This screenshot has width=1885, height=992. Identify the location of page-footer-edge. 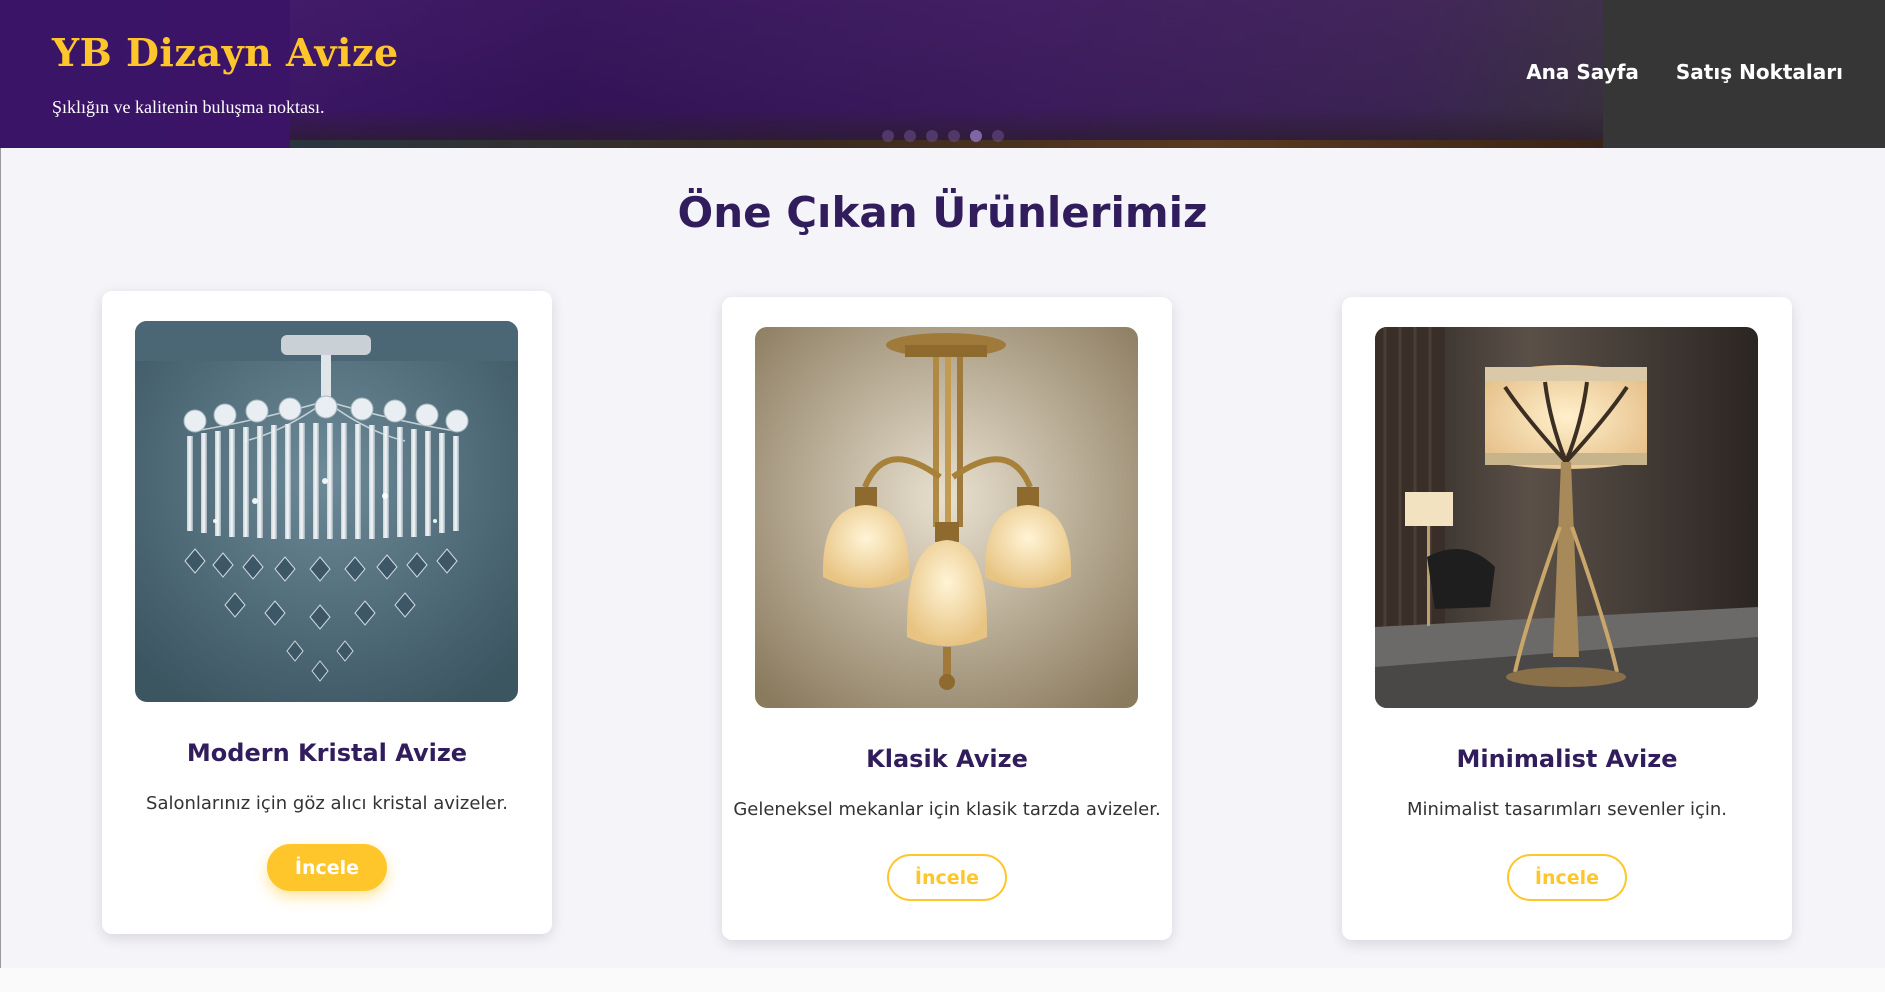
(942, 980).